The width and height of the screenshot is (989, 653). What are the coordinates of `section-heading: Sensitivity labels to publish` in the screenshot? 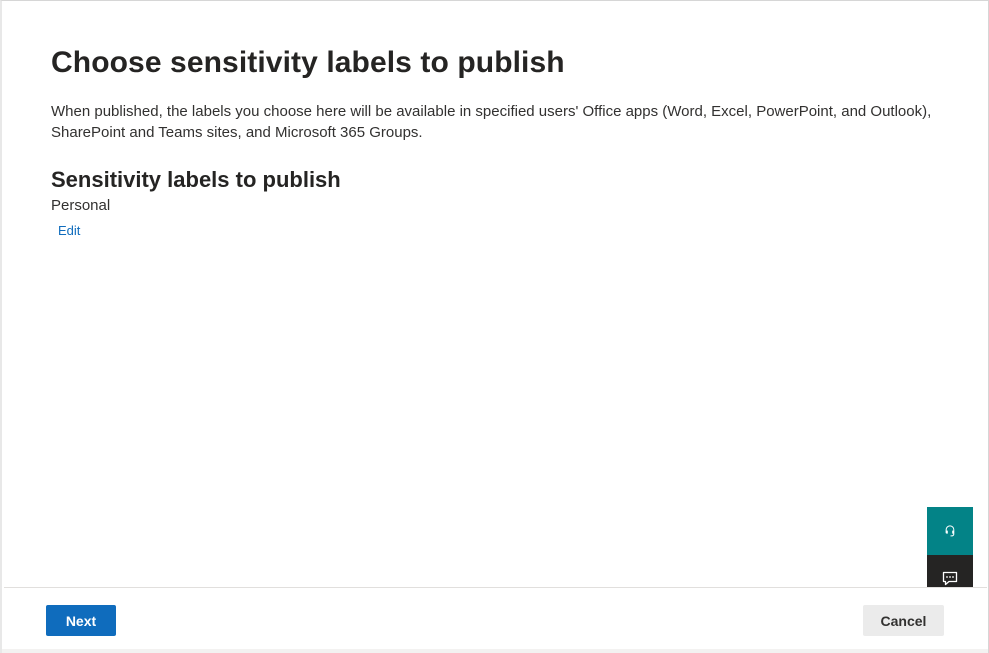 It's located at (196, 179).